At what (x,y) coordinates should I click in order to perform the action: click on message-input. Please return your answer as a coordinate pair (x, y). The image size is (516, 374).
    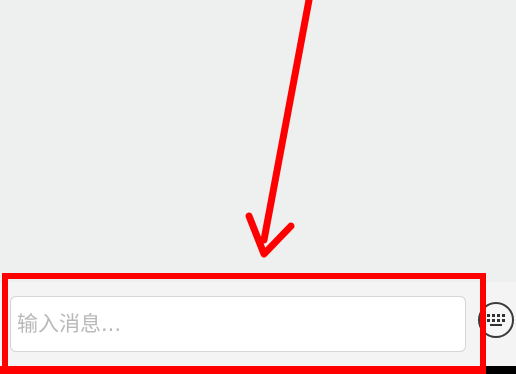
    Looking at the image, I should click on (238, 324).